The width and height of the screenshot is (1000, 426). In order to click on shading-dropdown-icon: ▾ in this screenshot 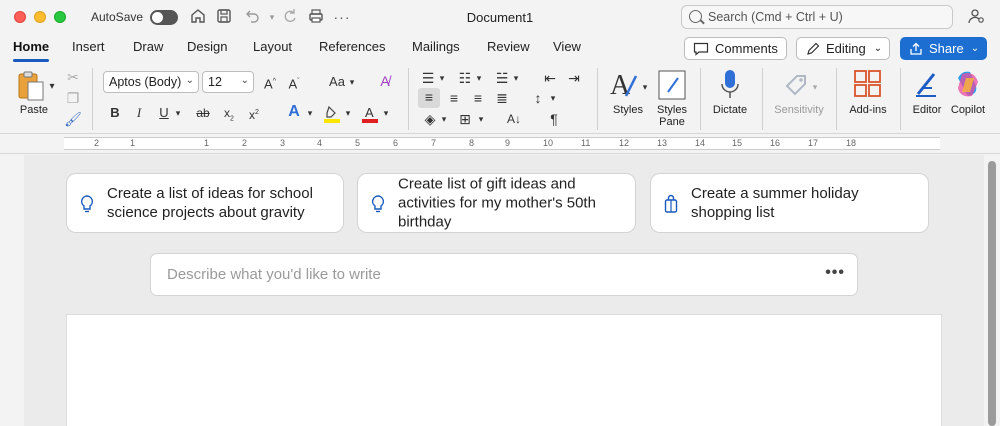, I will do `click(444, 119)`.